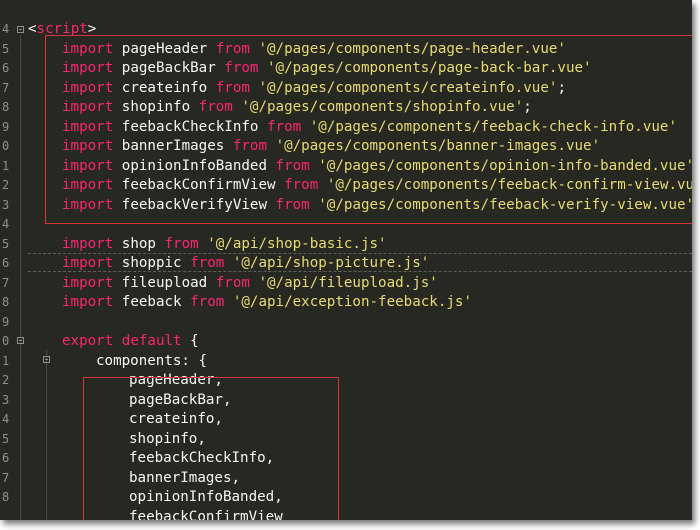 The image size is (700, 530). I want to click on code-token: feeback, so click(152, 302).